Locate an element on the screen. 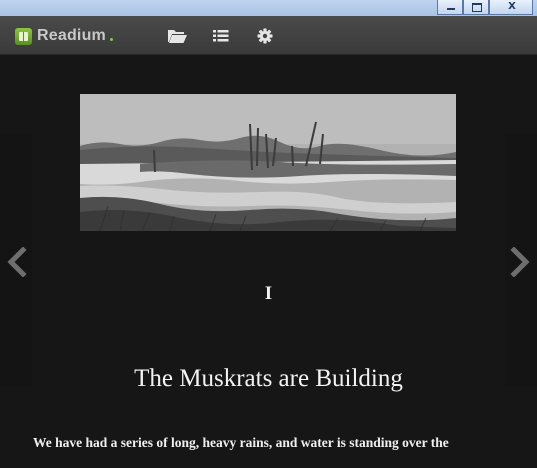 The image size is (537, 468). minimize-button is located at coordinates (450, 7).